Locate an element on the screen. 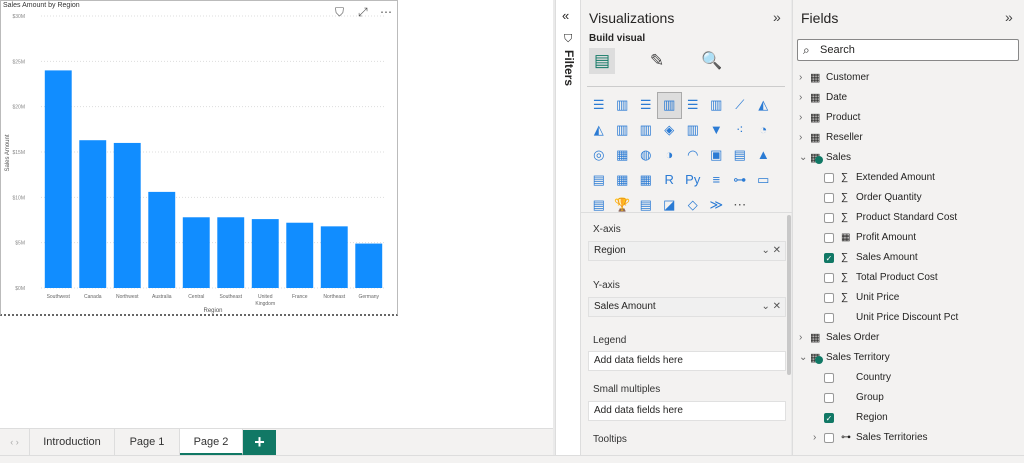 The height and width of the screenshot is (463, 1024). 100-column-icon: ▥ is located at coordinates (717, 105).